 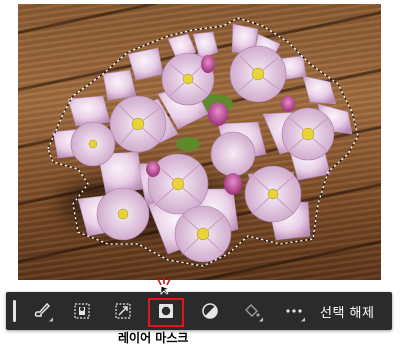 I want to click on more-icon, so click(x=294, y=311).